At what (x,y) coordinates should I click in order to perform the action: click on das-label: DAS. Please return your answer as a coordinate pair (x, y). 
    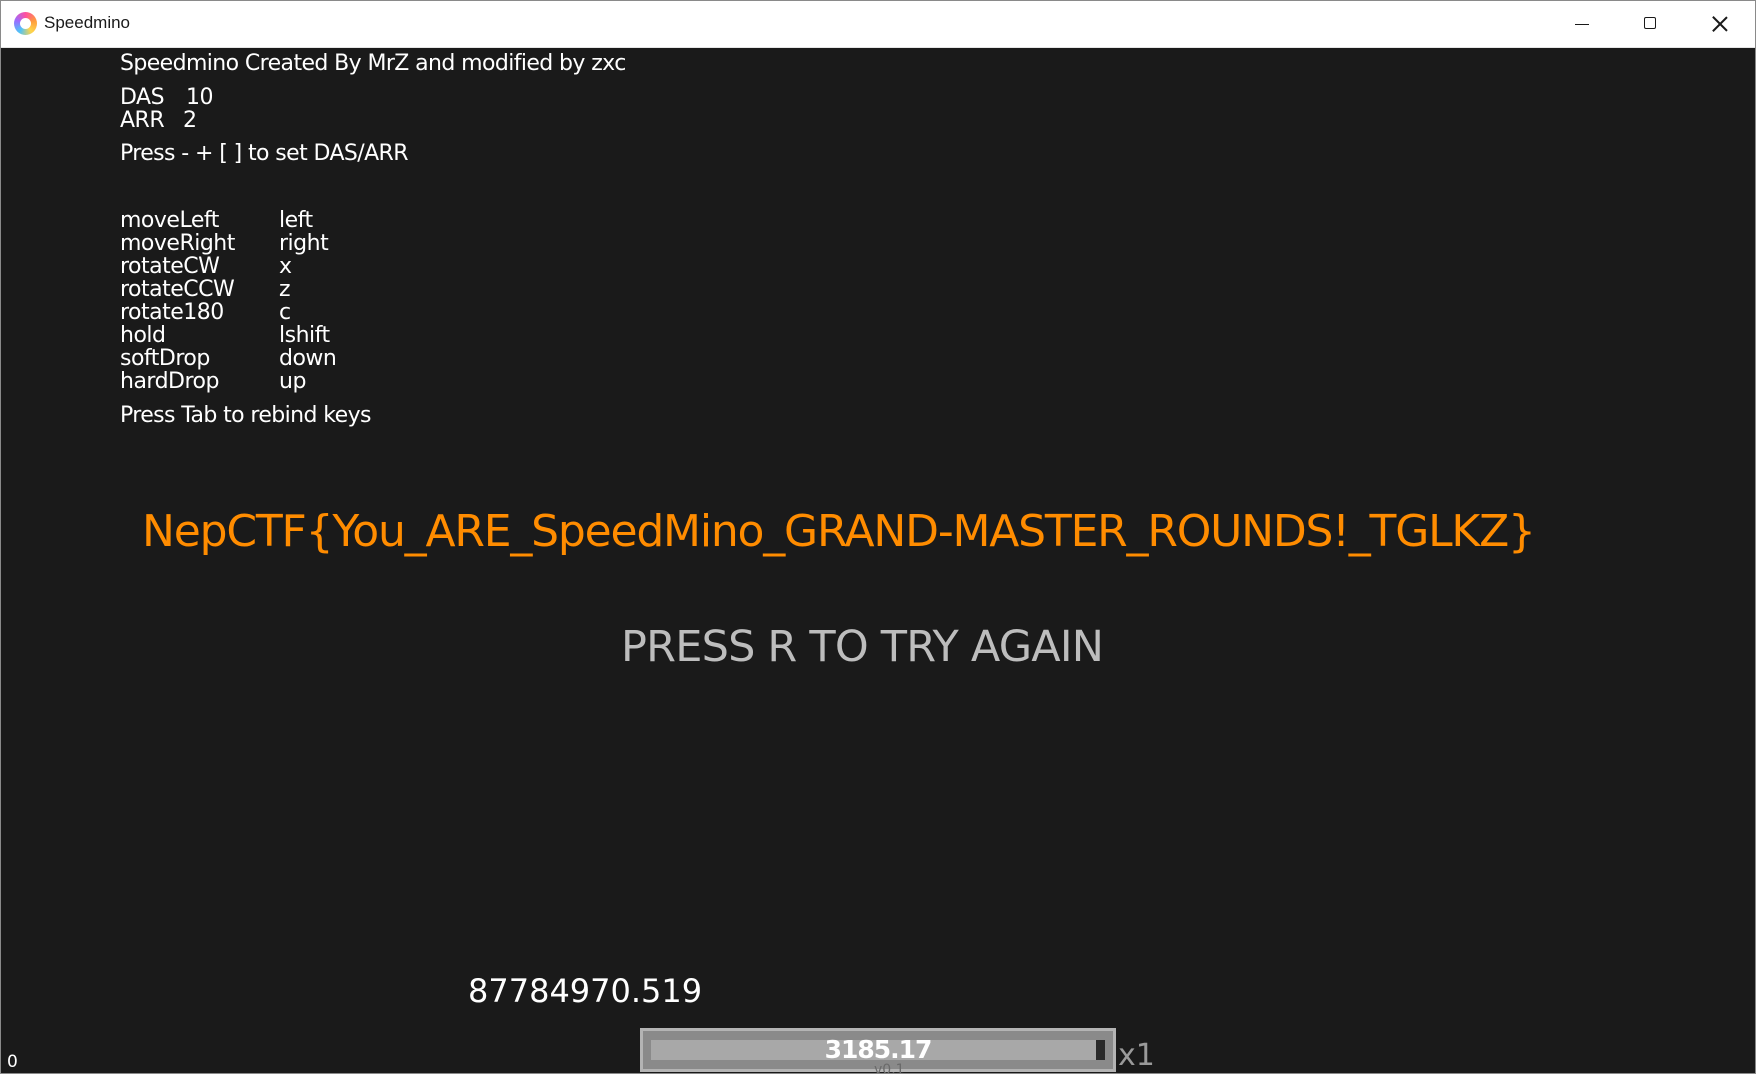
    Looking at the image, I should click on (142, 97).